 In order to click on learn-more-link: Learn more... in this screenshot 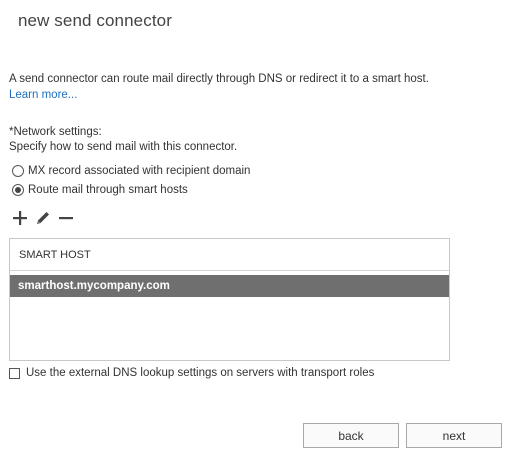, I will do `click(43, 95)`.